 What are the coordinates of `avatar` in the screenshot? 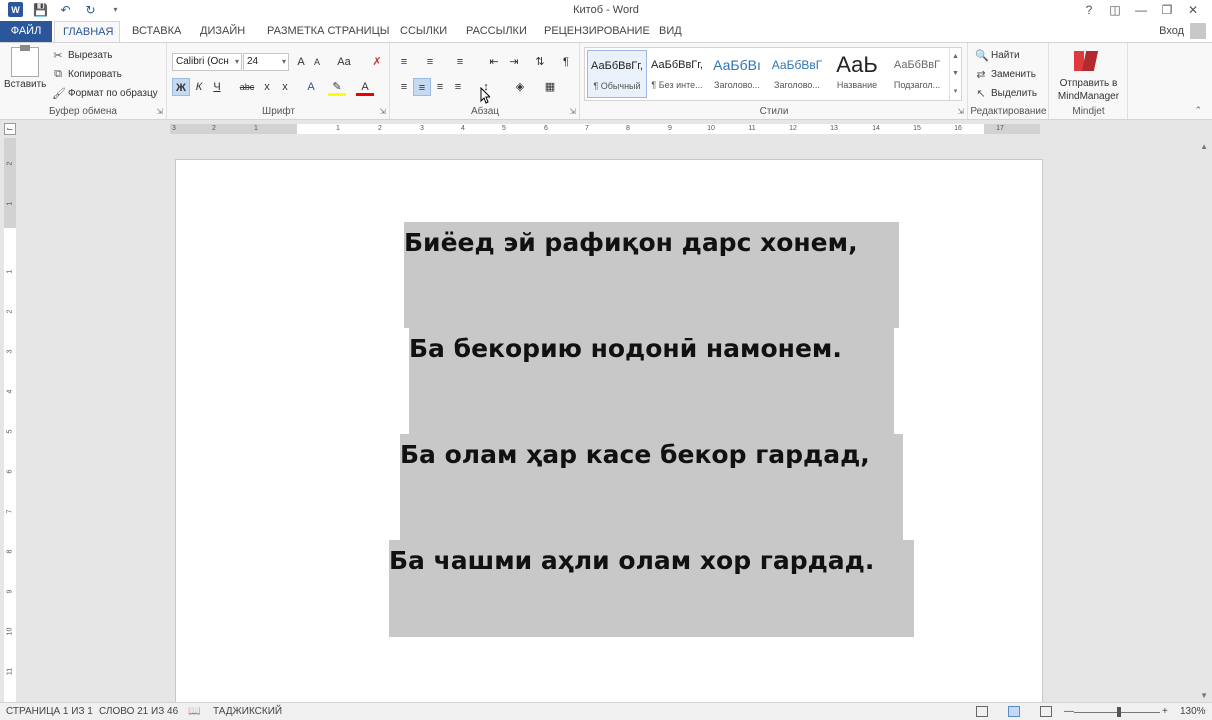 It's located at (1198, 31).